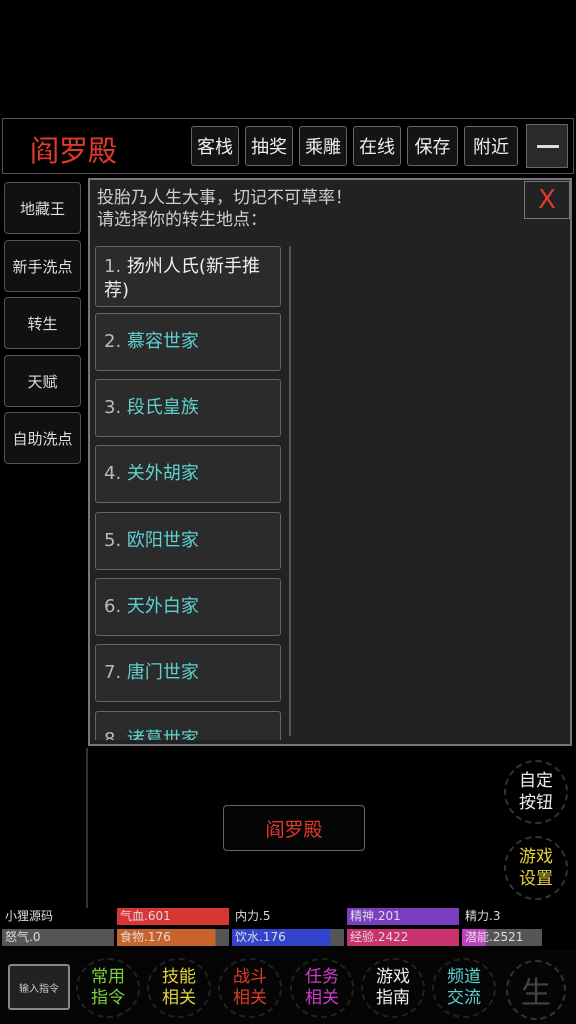 Image resolution: width=576 pixels, height=1024 pixels. What do you see at coordinates (74, 151) in the screenshot?
I see `room-title: 阎罗殿` at bounding box center [74, 151].